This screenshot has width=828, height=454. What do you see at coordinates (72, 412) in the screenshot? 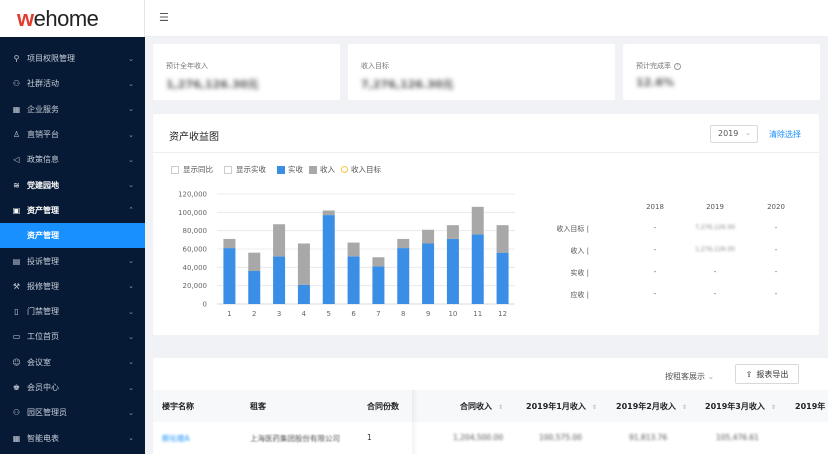
I see `sidebar-item: ⚇ 园区管理员 ⌄` at bounding box center [72, 412].